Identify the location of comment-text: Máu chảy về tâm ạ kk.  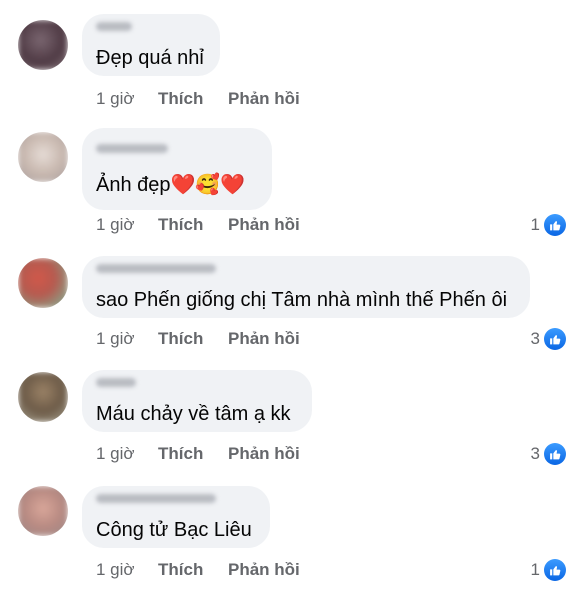
(193, 414).